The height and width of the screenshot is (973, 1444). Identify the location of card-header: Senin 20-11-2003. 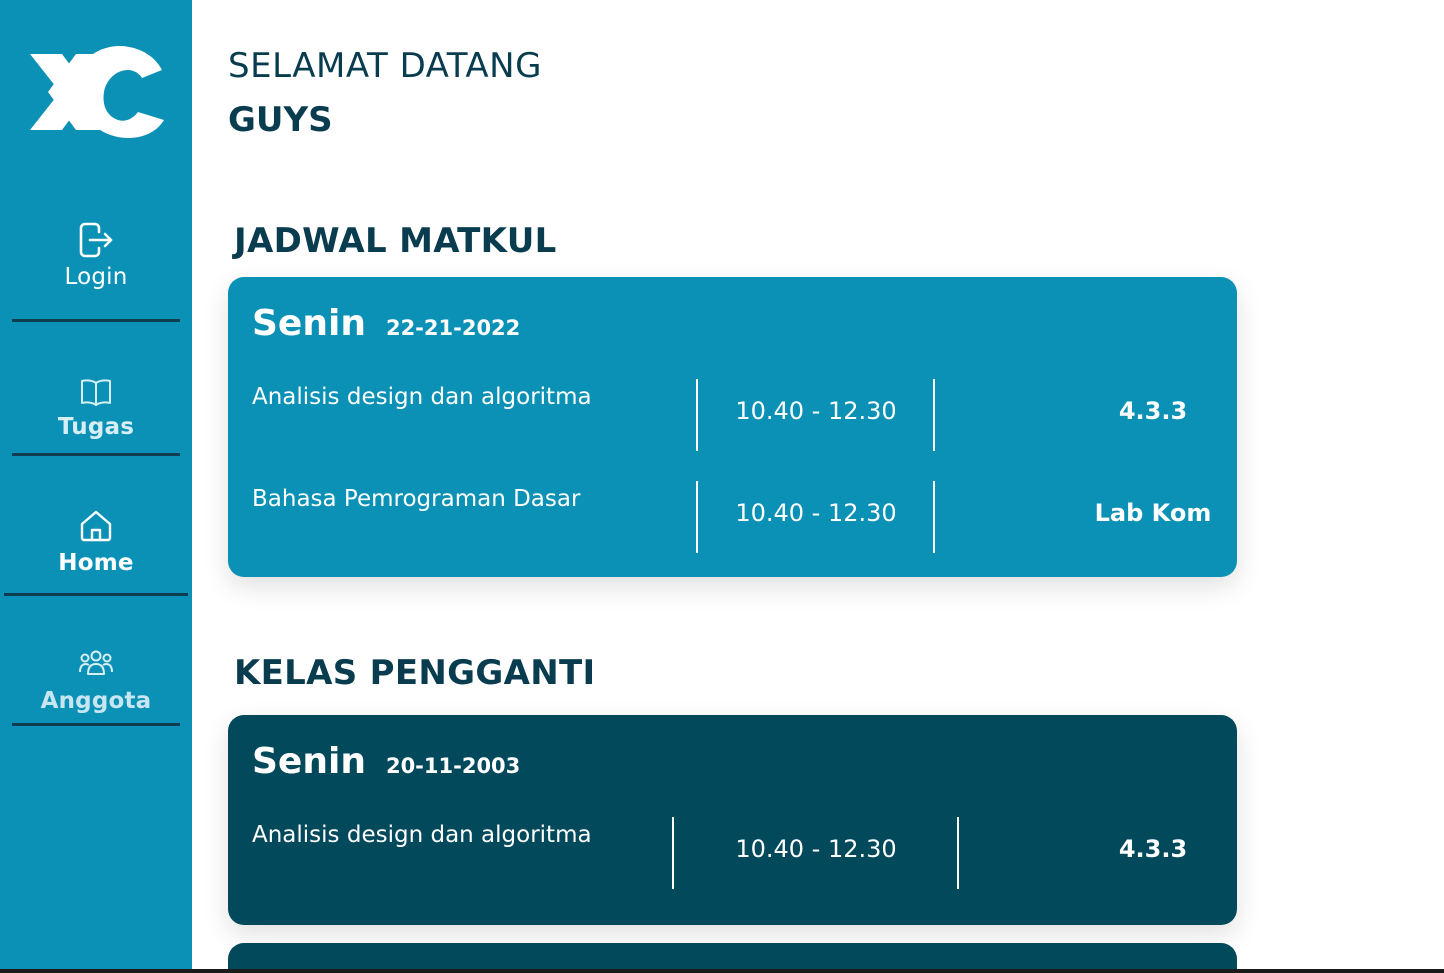
(386, 761).